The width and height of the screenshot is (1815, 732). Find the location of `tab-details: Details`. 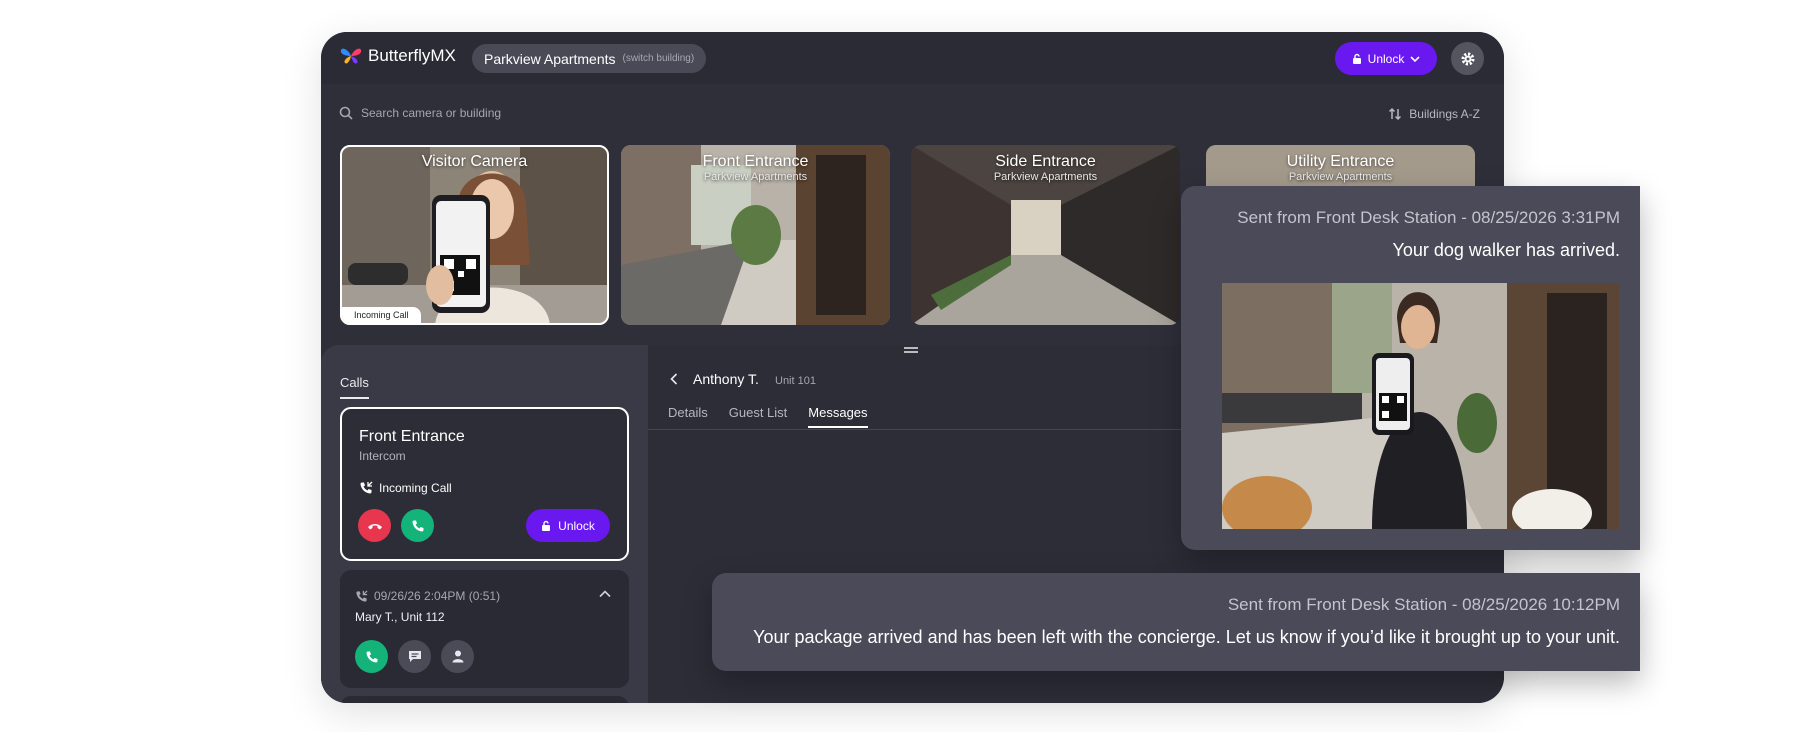

tab-details: Details is located at coordinates (688, 416).